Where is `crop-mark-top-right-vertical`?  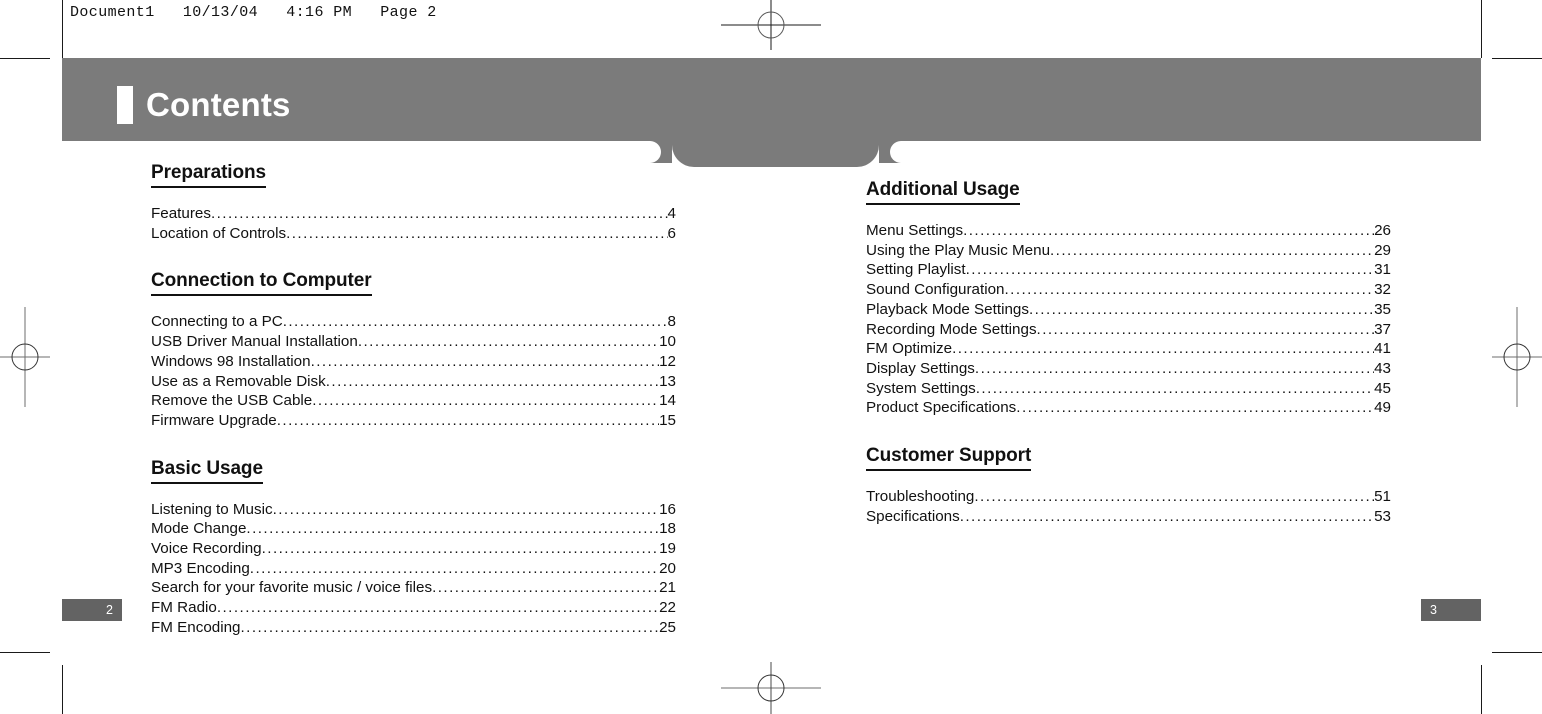
crop-mark-top-right-vertical is located at coordinates (1481, 29).